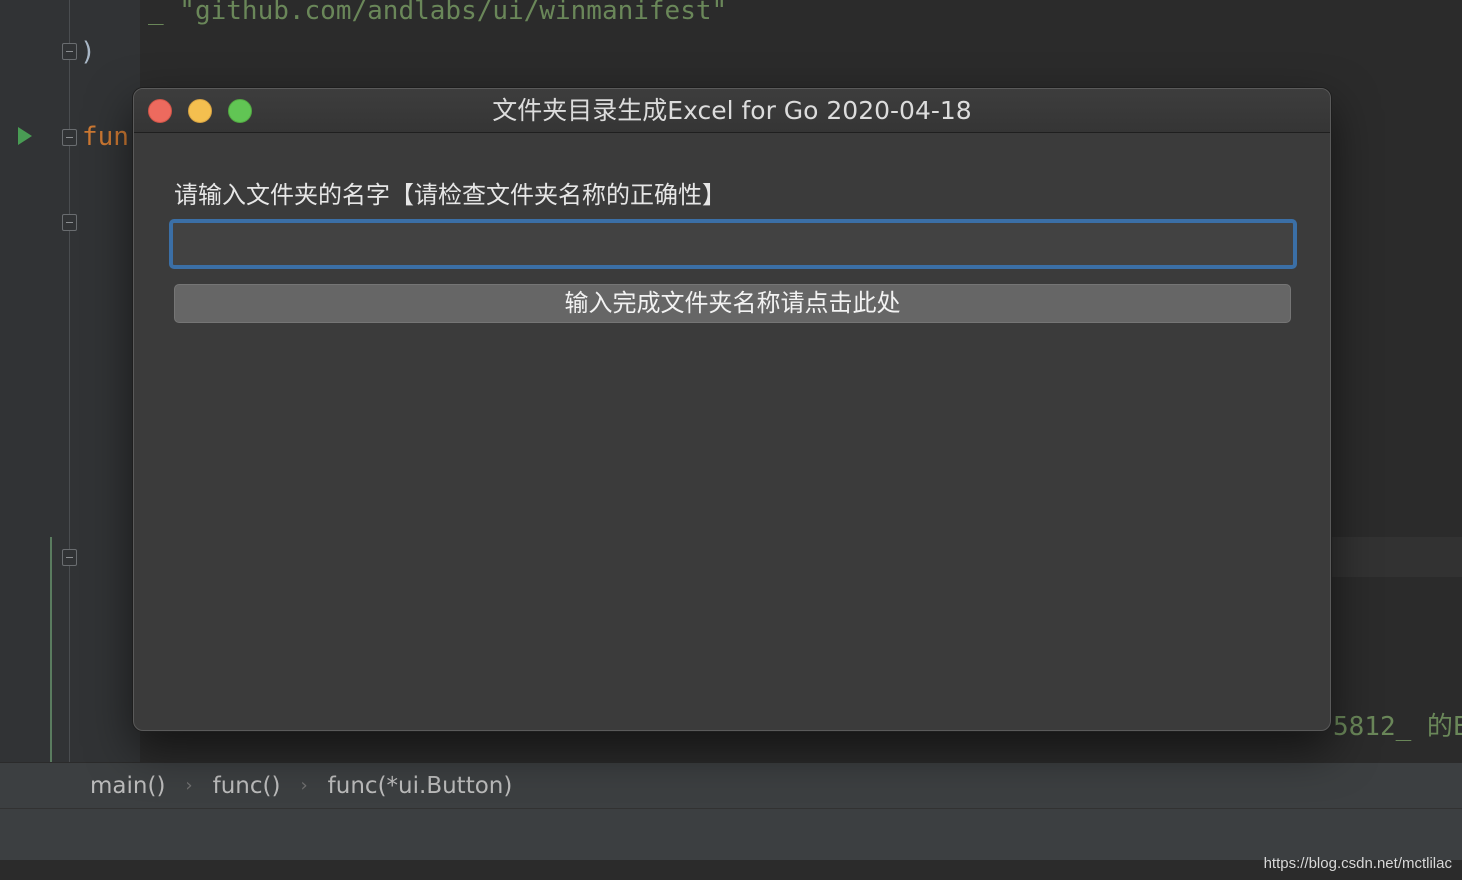 This screenshot has height=880, width=1462. I want to click on breadcrumb-item-func: func(), so click(247, 786).